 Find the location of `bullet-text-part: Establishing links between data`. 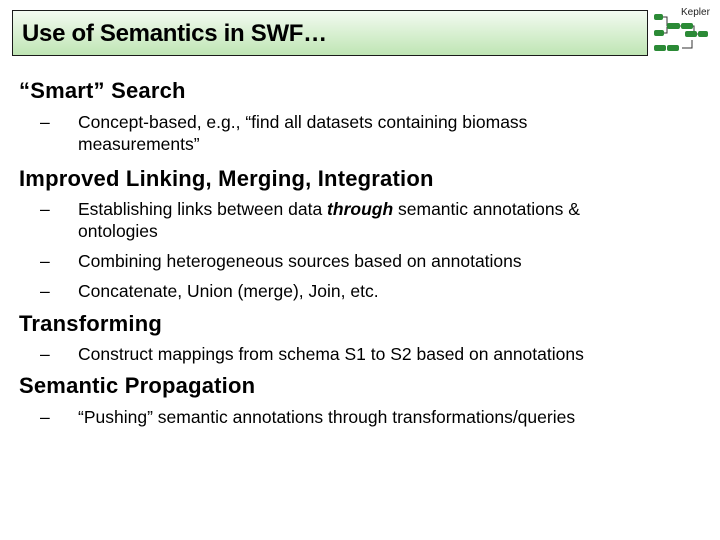

bullet-text-part: Establishing links between data is located at coordinates (203, 209).